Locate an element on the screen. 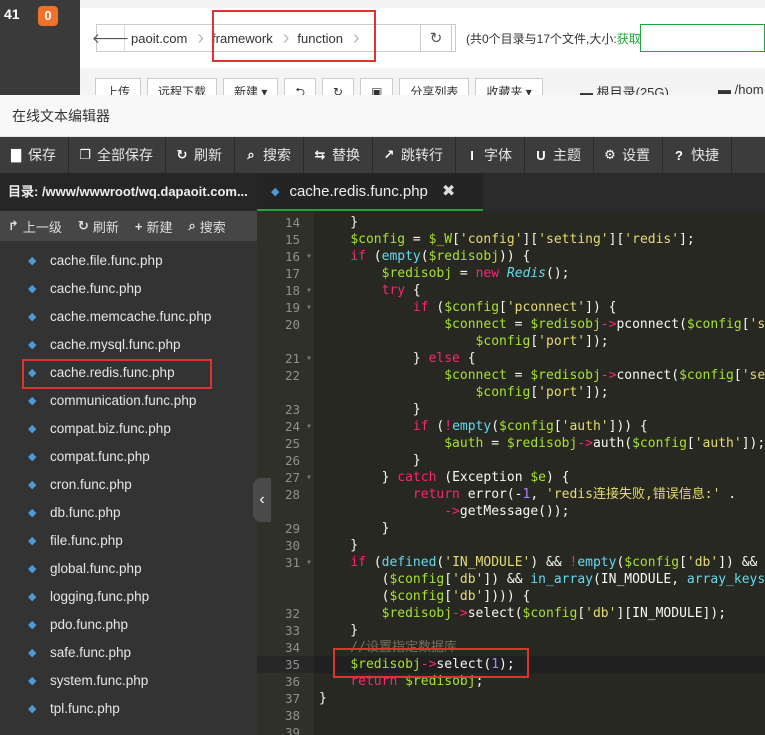 The width and height of the screenshot is (765, 735). file-item: ◆ logging.func.php is located at coordinates (128, 596).